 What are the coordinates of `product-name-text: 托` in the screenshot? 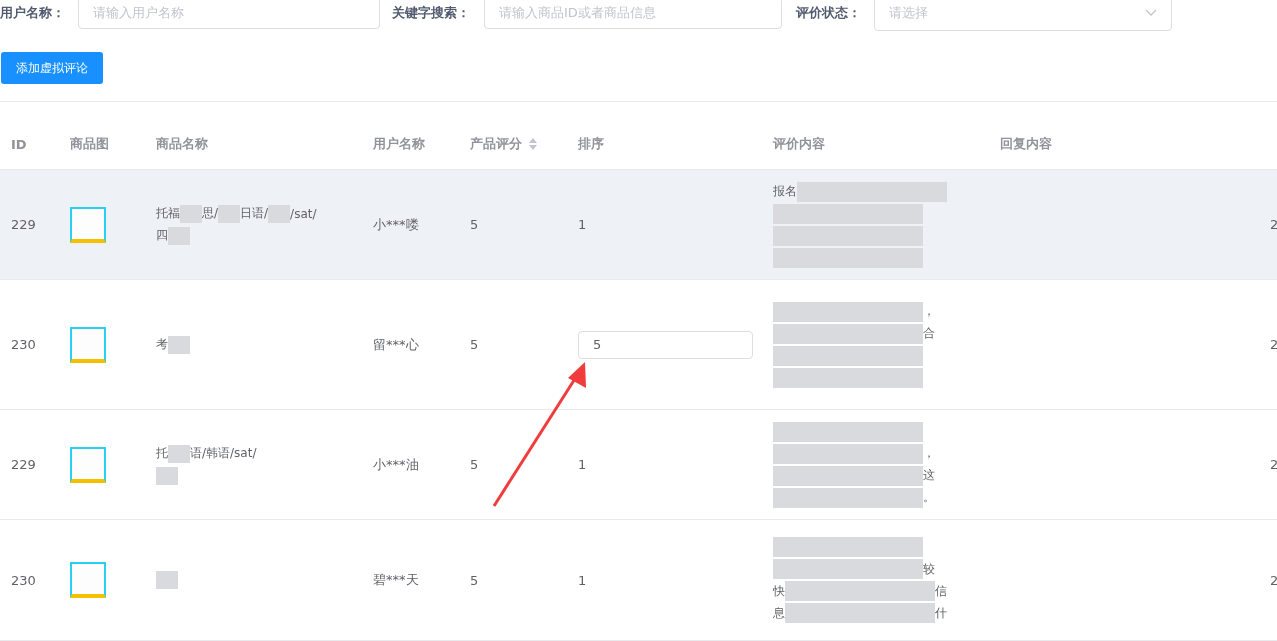 It's located at (162, 453).